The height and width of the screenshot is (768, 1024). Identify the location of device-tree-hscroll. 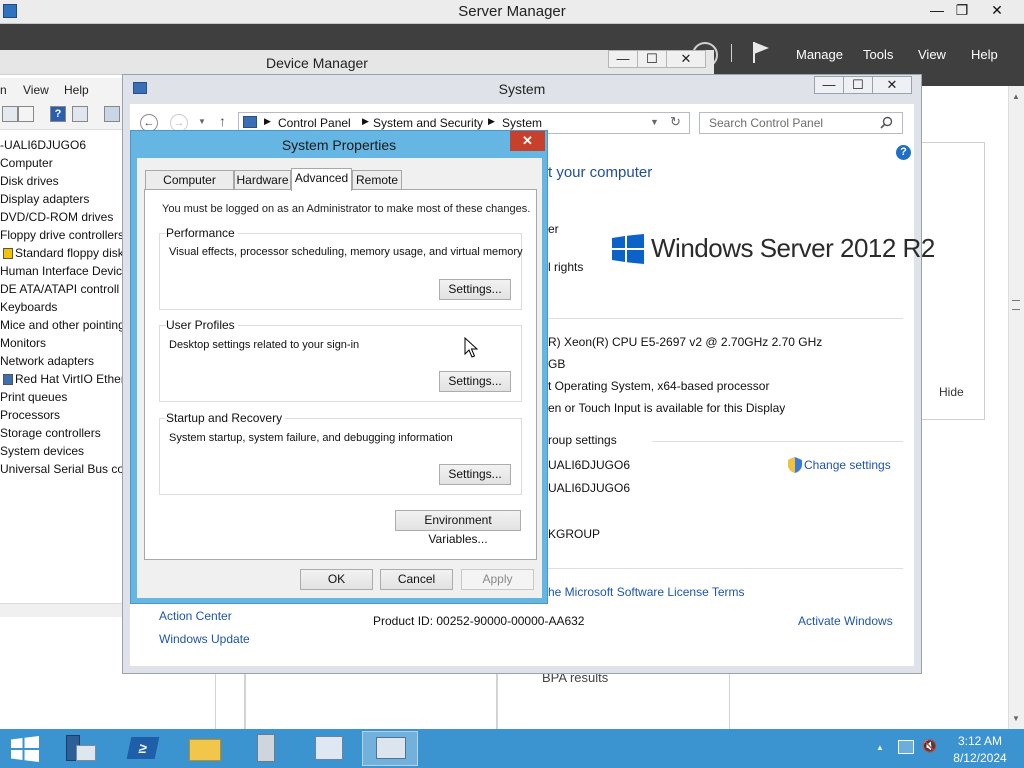
(61, 610).